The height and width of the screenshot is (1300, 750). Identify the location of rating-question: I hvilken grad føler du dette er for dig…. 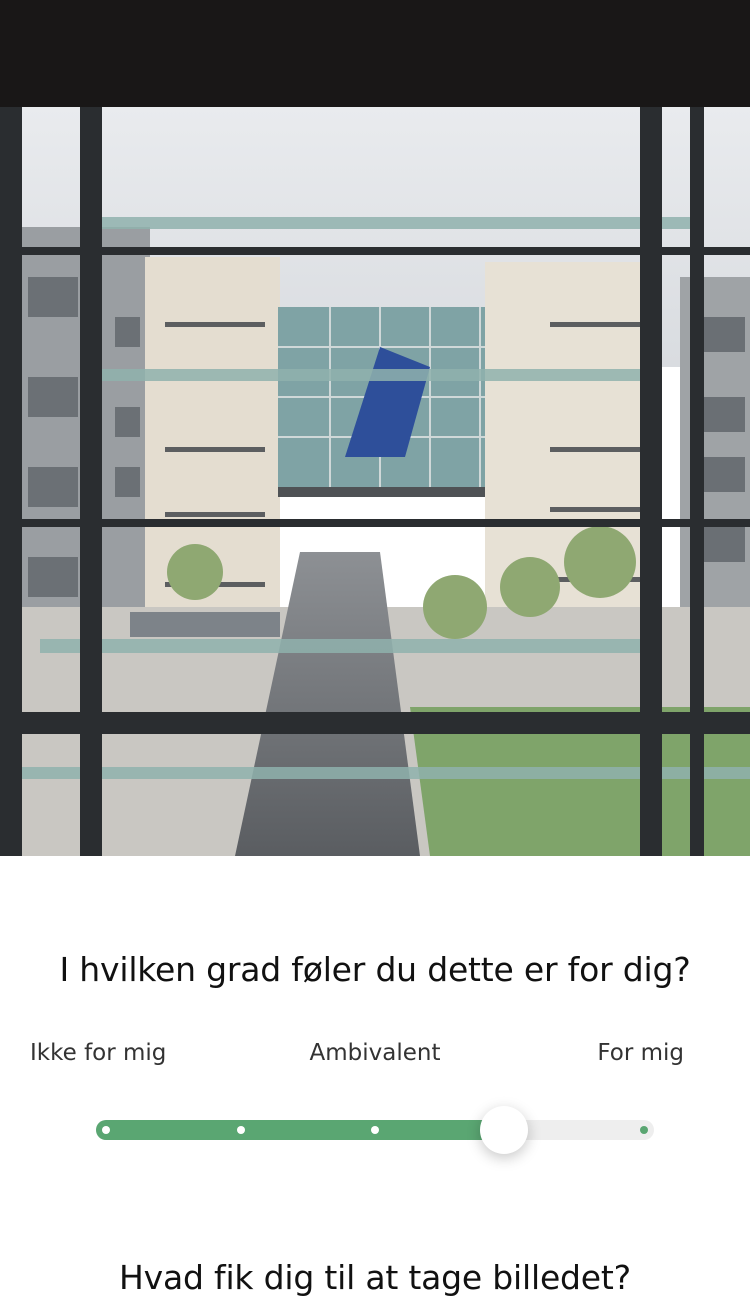
(375, 969).